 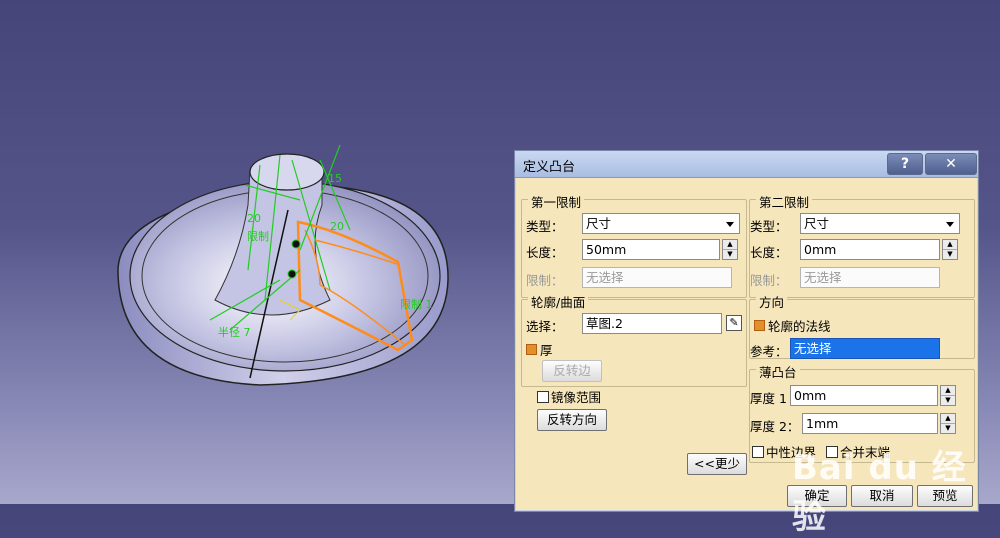 What do you see at coordinates (775, 426) in the screenshot?
I see `thickness2-label: 厚度 2：` at bounding box center [775, 426].